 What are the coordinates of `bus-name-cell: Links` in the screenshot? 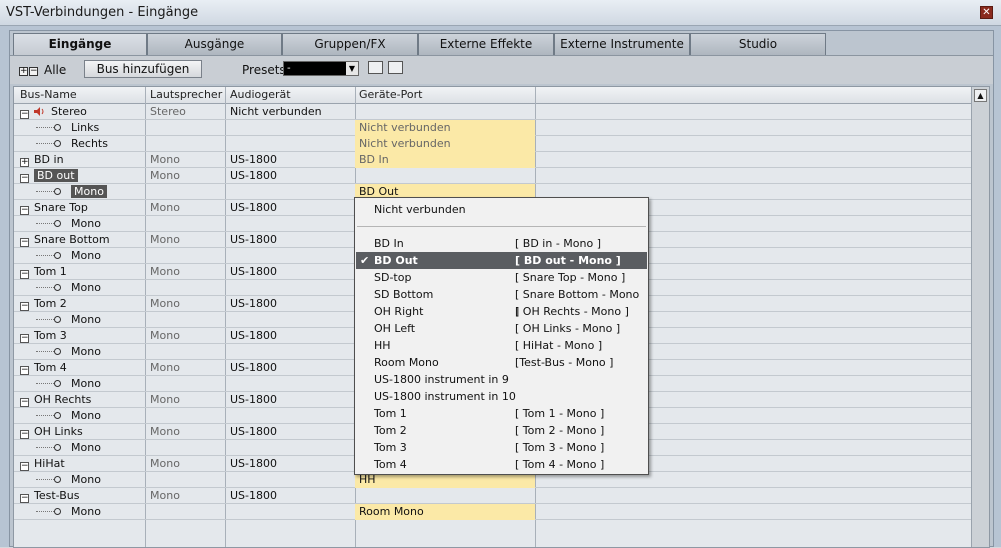 It's located at (59, 127).